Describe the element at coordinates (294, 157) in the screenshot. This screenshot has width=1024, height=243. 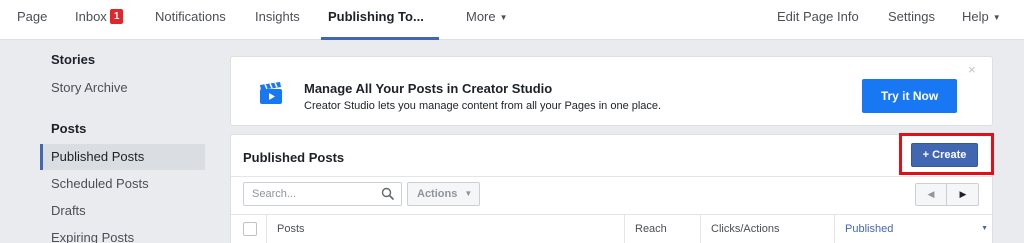
I see `panel-title: Published Posts` at that location.